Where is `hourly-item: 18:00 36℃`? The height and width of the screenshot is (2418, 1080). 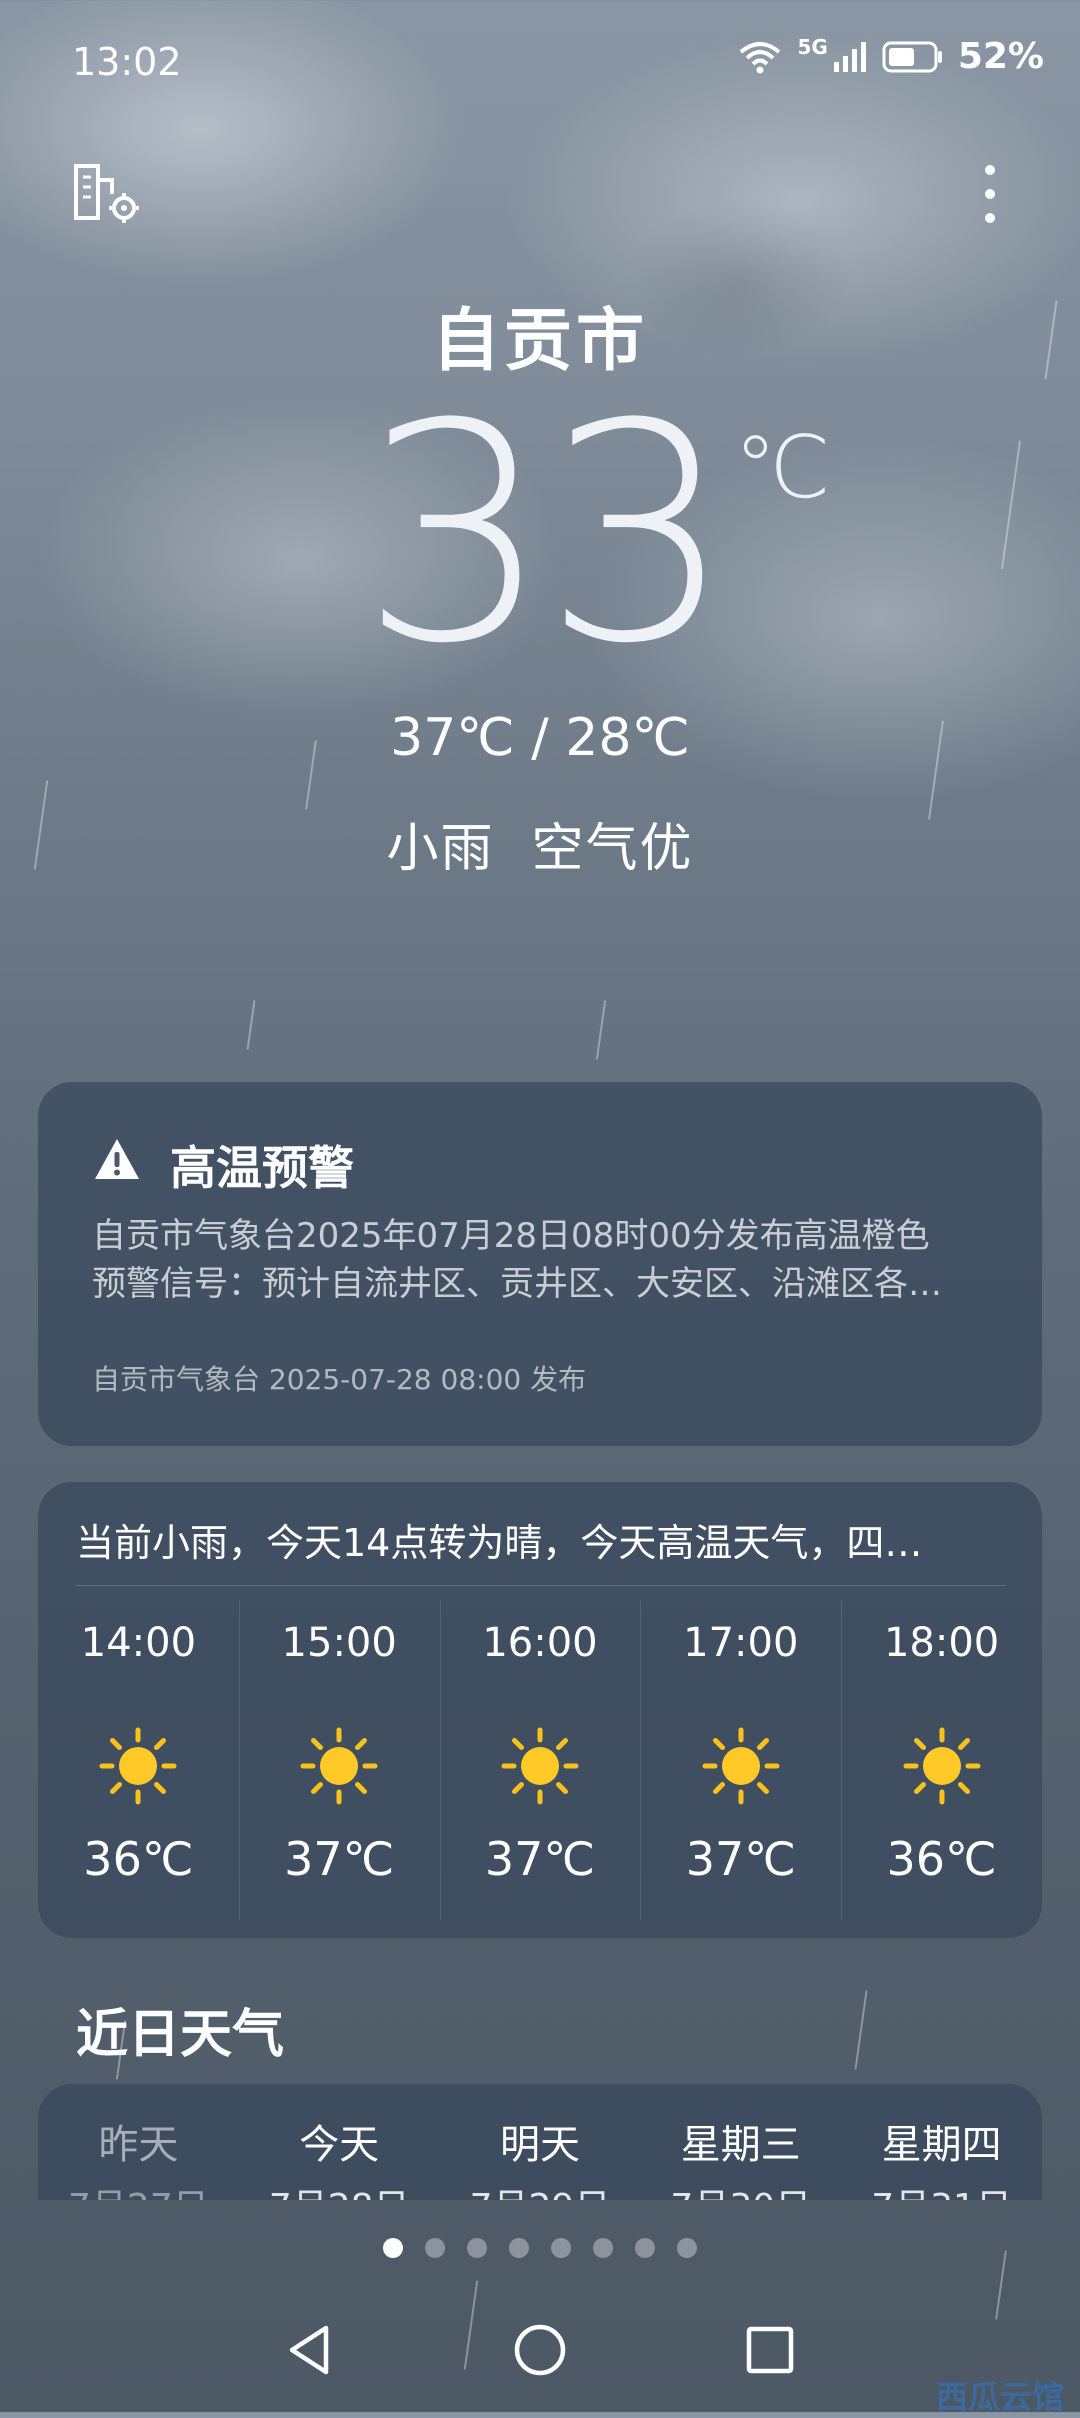 hourly-item: 18:00 36℃ is located at coordinates (941, 1760).